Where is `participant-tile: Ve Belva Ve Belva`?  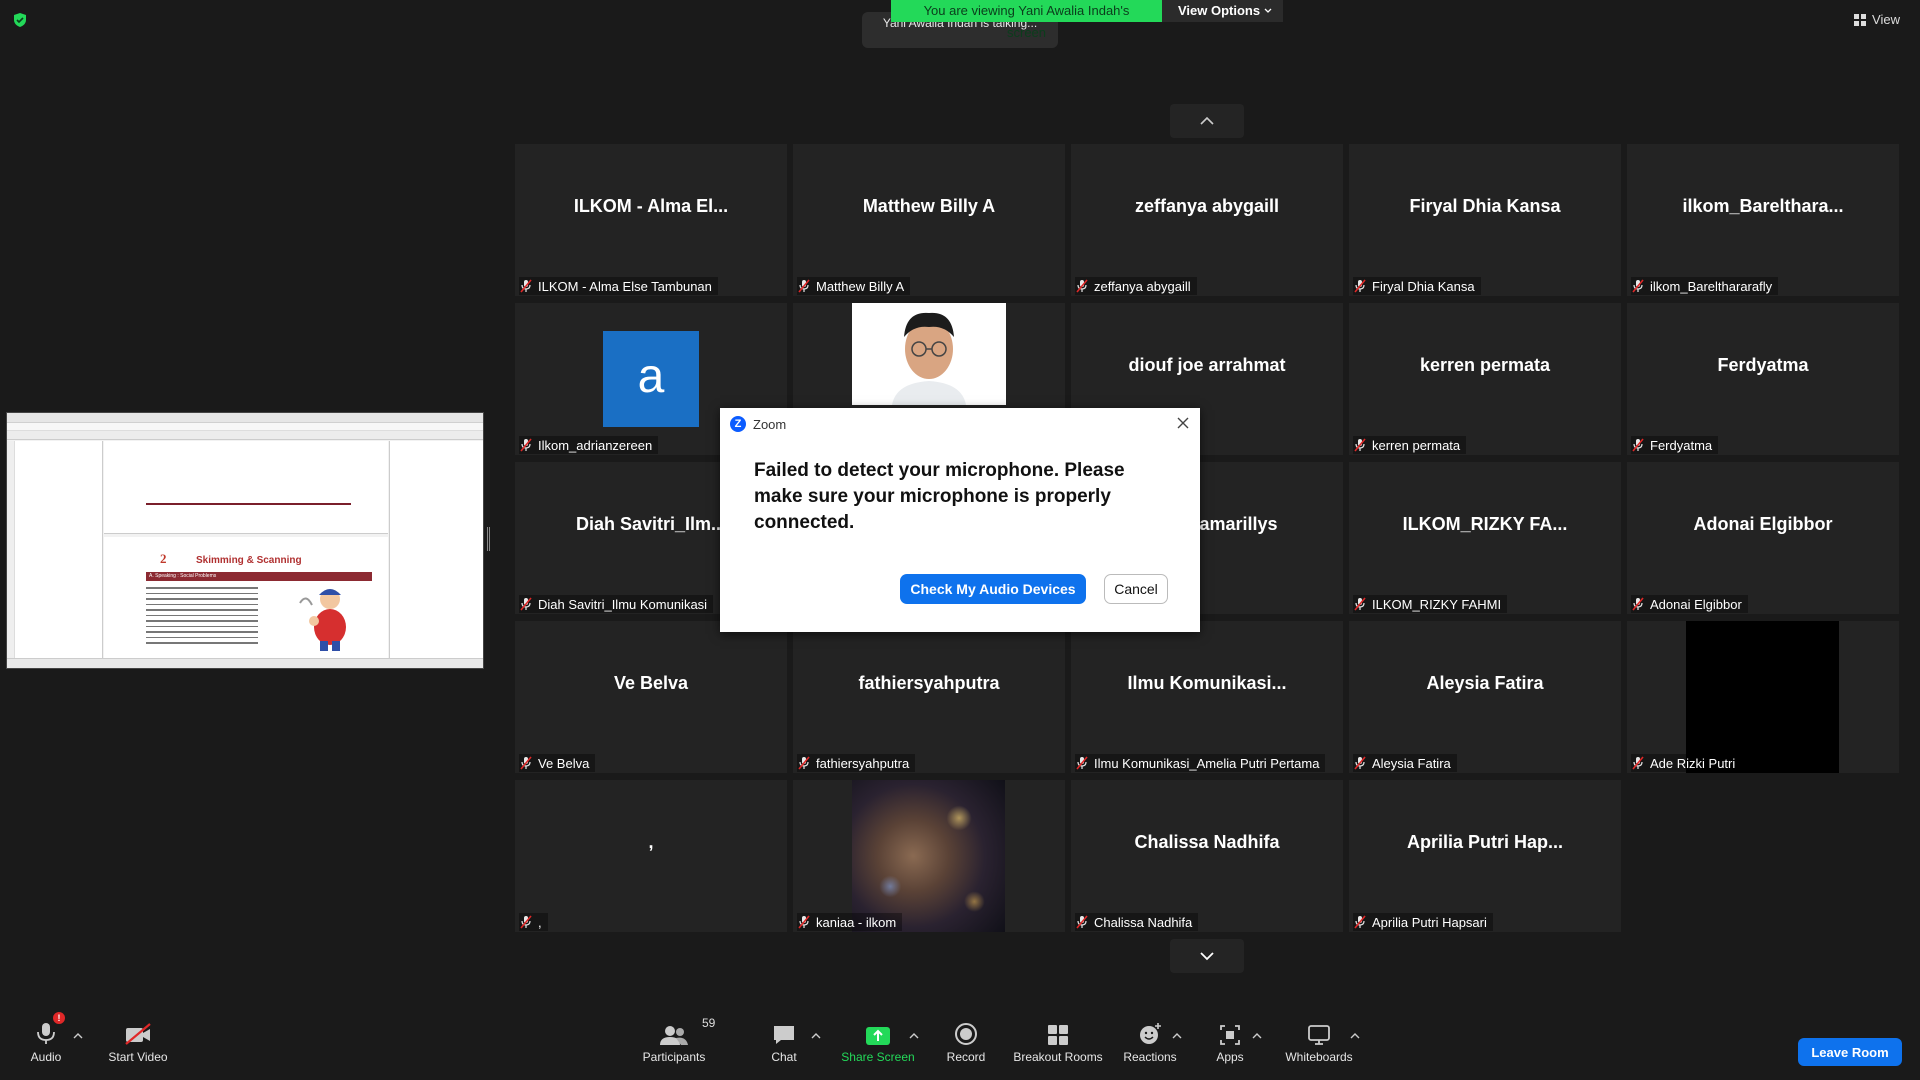
participant-tile: Ve Belva Ve Belva is located at coordinates (651, 697).